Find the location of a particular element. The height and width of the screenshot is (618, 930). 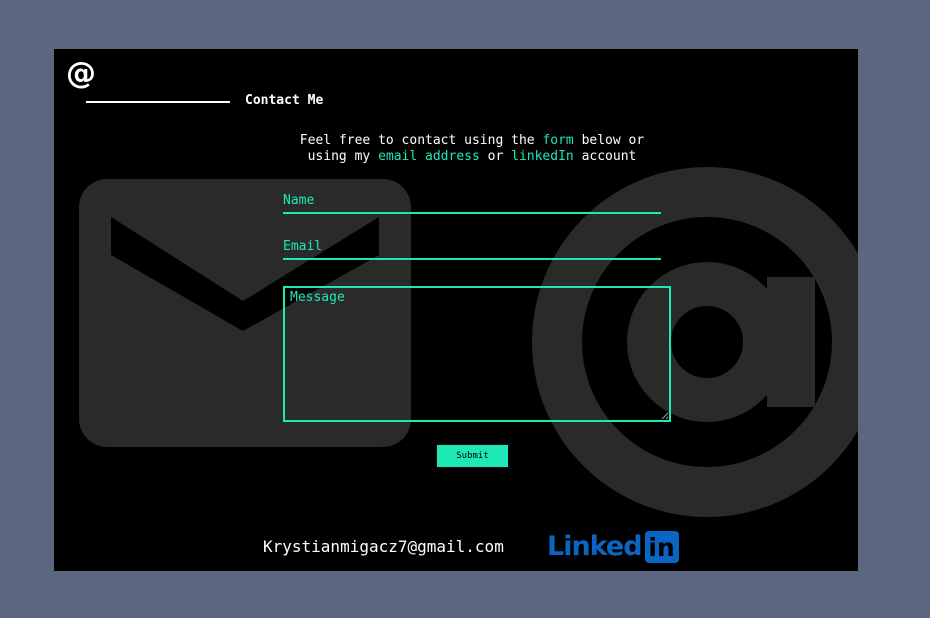

email-address-link: email address is located at coordinates (429, 156).